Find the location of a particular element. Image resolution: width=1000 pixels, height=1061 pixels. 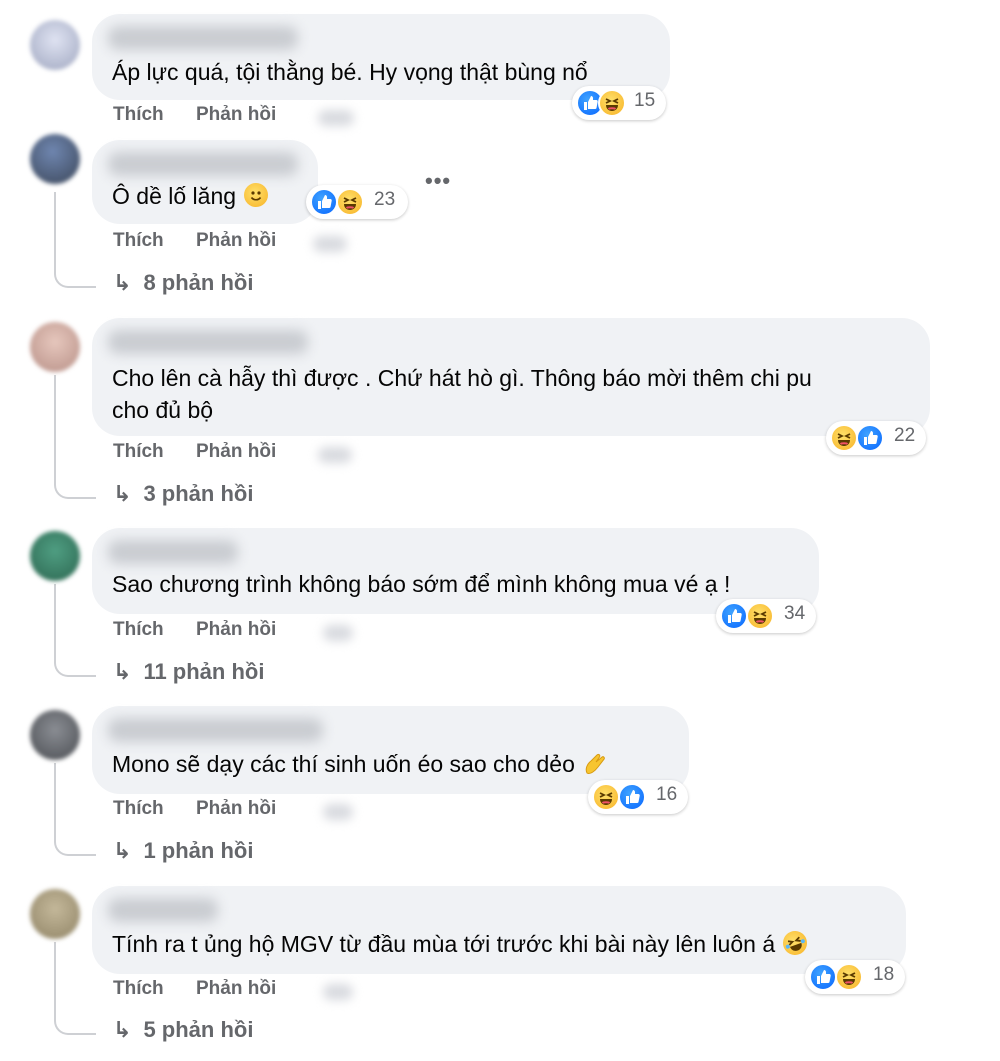

reaction-count: 16 is located at coordinates (667, 794).